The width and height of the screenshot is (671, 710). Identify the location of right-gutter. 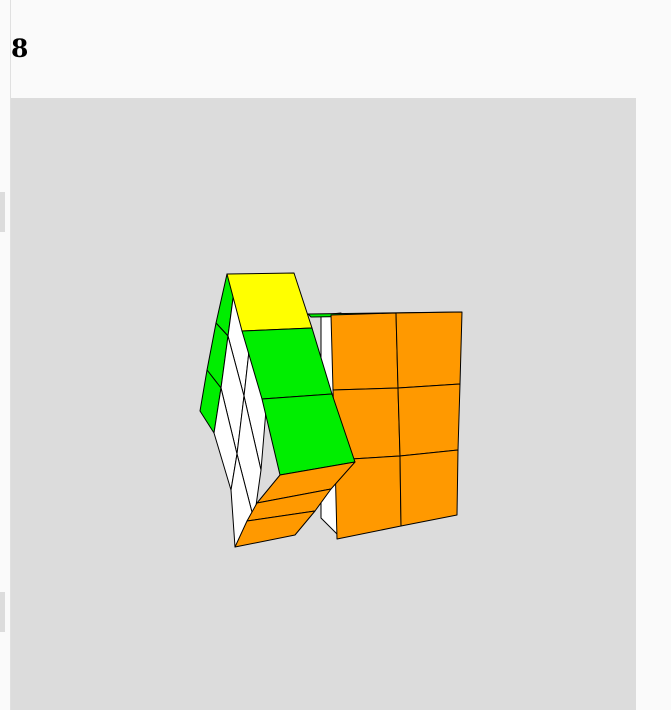
(653, 404).